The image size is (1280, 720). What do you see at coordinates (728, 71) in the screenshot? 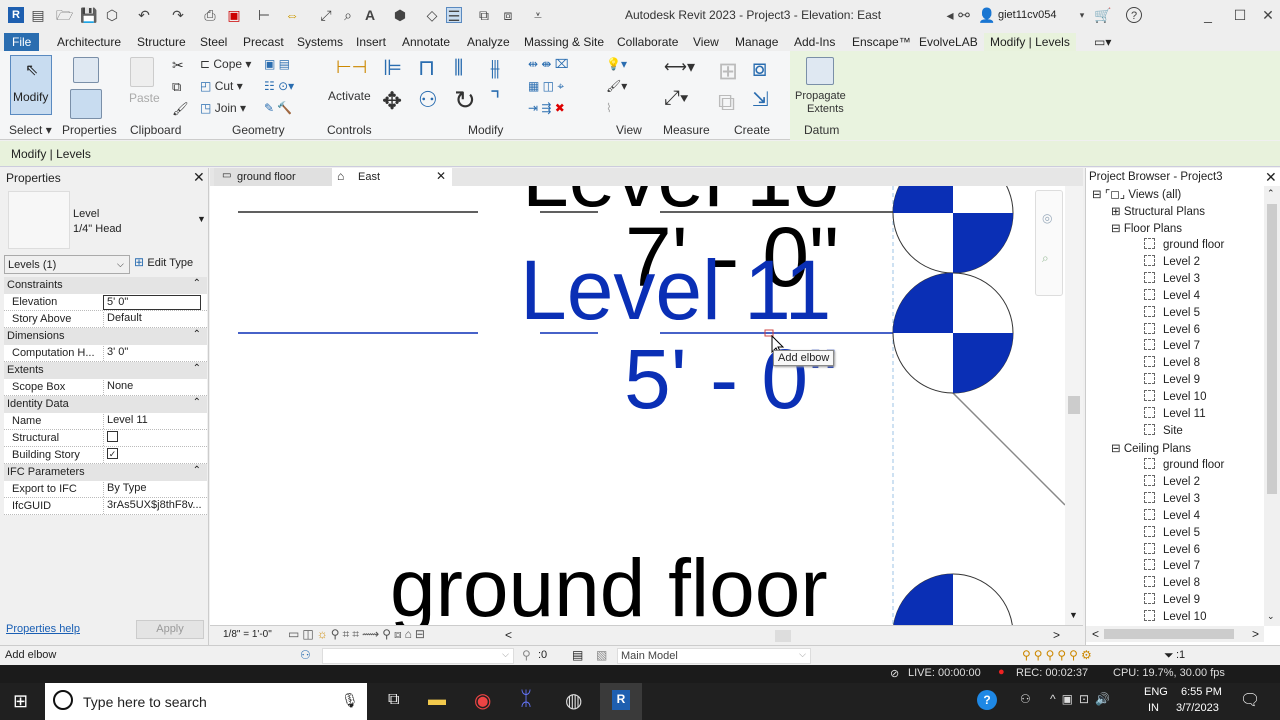
I see `create-group-icon: ⊞` at bounding box center [728, 71].